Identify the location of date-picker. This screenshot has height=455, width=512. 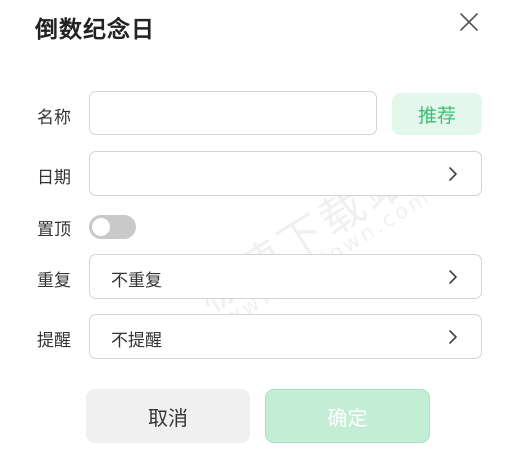
(285, 173).